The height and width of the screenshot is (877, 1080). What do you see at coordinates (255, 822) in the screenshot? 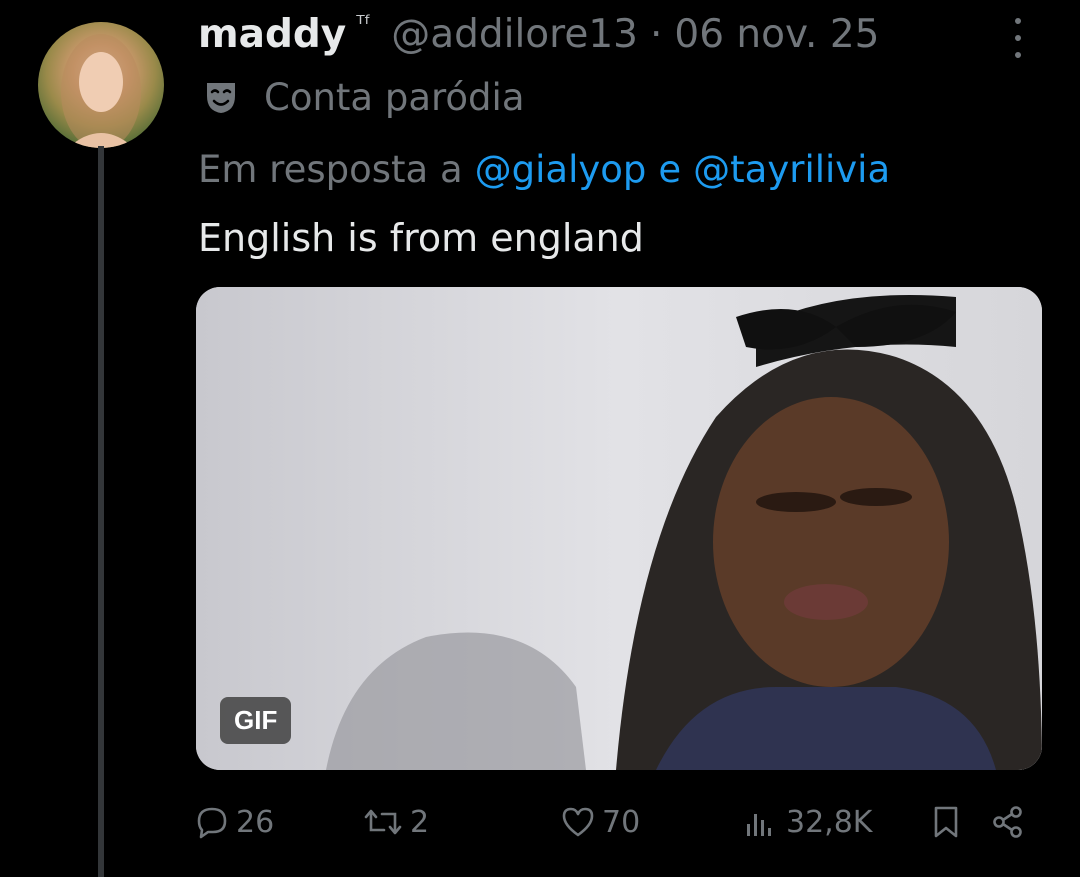
I see `reply-count: 26` at bounding box center [255, 822].